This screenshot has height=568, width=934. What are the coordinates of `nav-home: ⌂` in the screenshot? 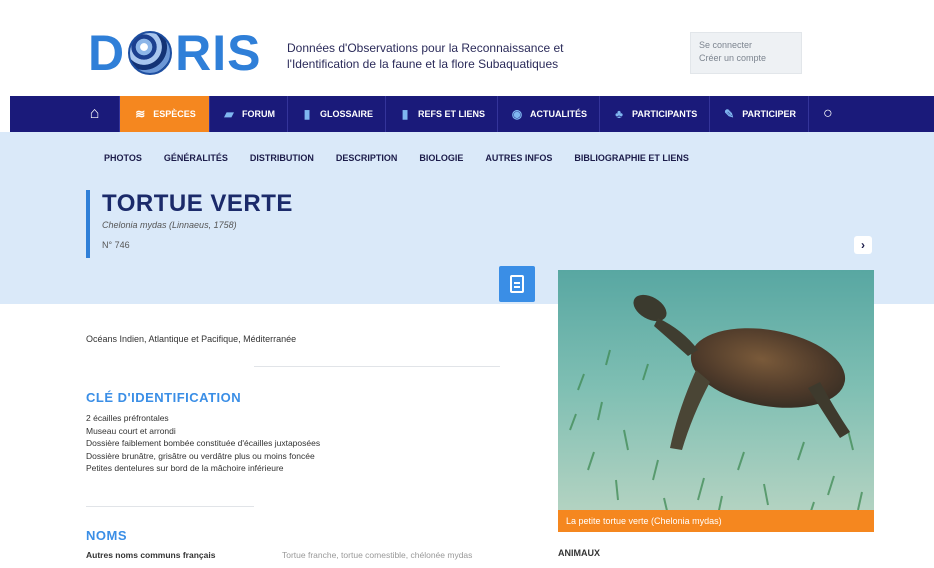 It's located at (95, 114).